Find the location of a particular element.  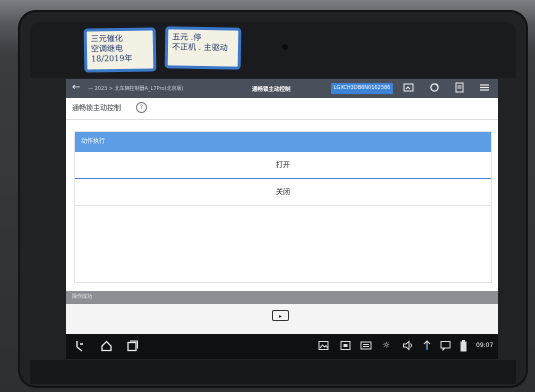

refresh-icon is located at coordinates (434, 88).